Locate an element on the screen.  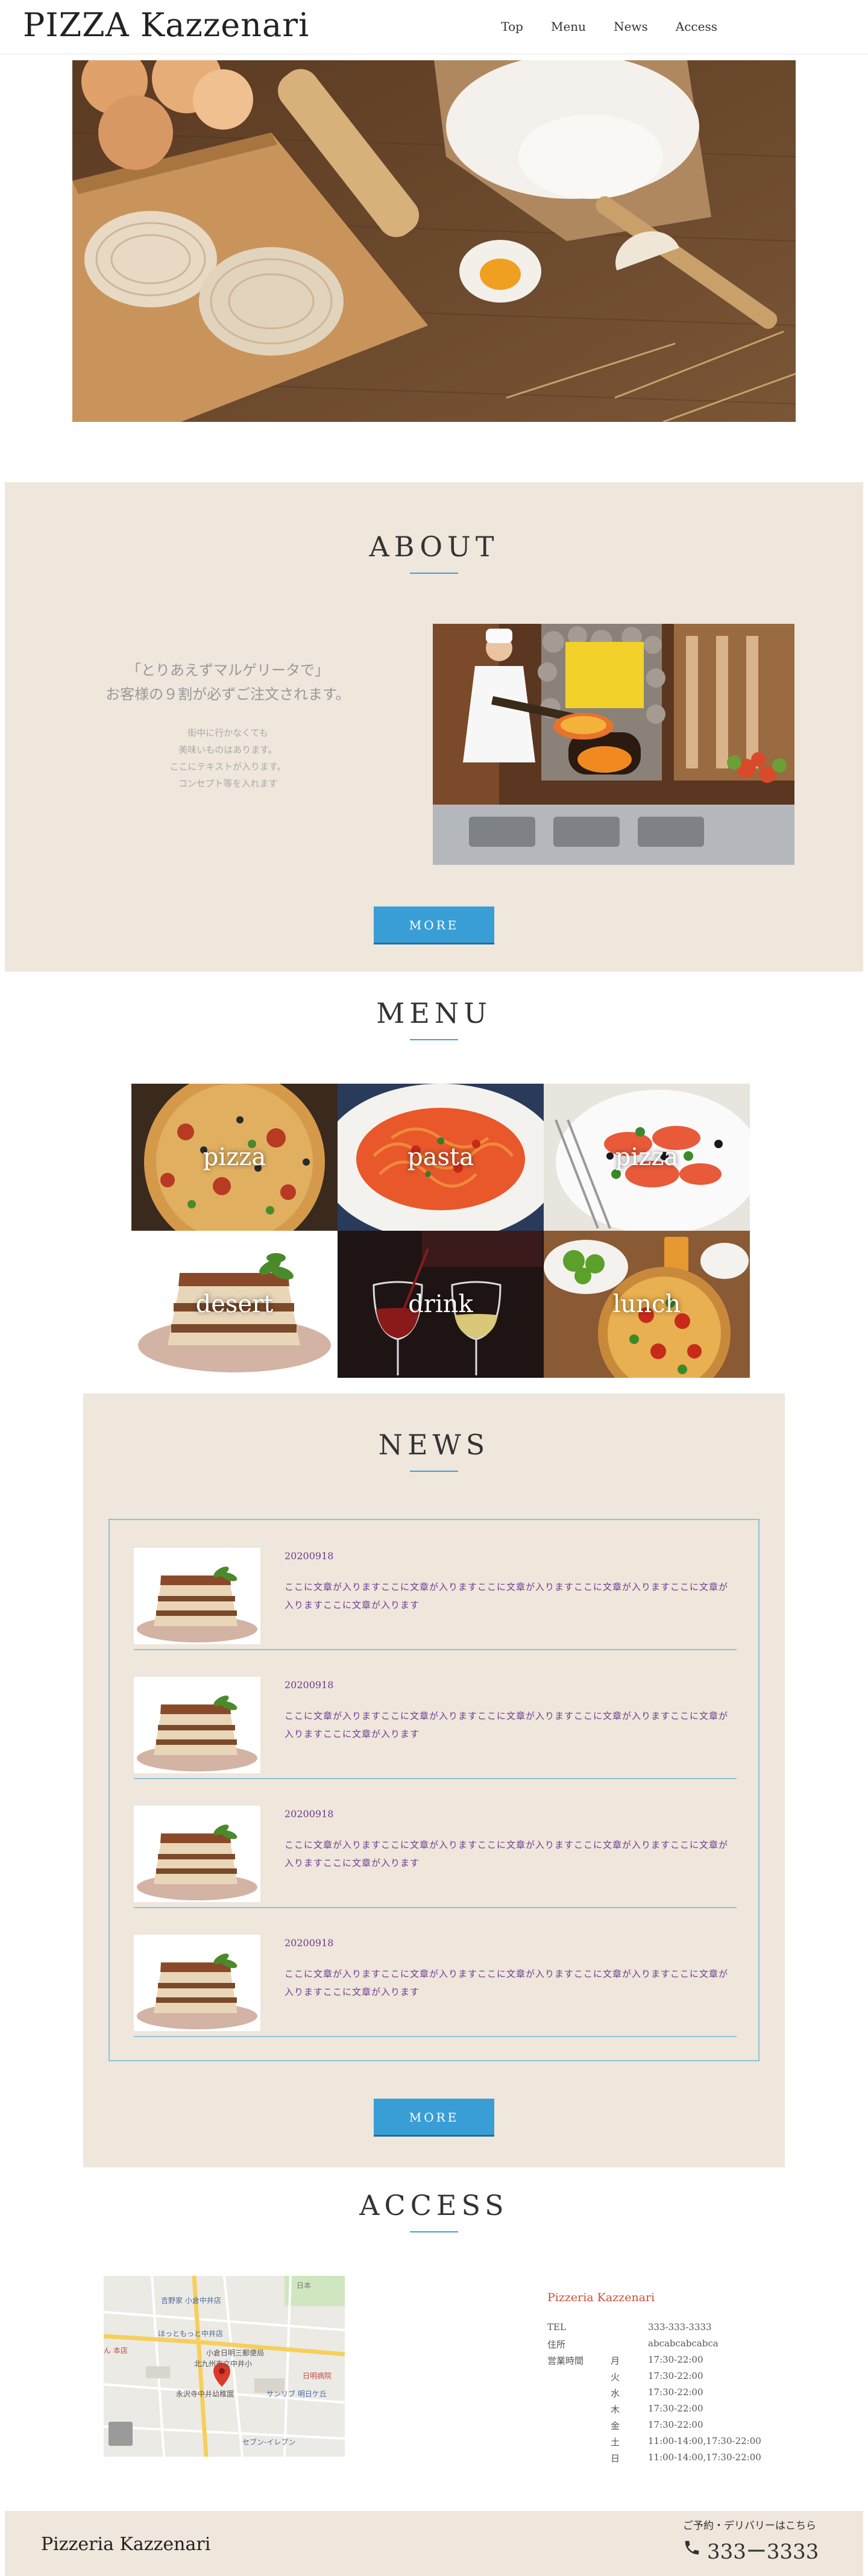
shop-name: Pizzeria Kazzenari is located at coordinates (601, 2297).